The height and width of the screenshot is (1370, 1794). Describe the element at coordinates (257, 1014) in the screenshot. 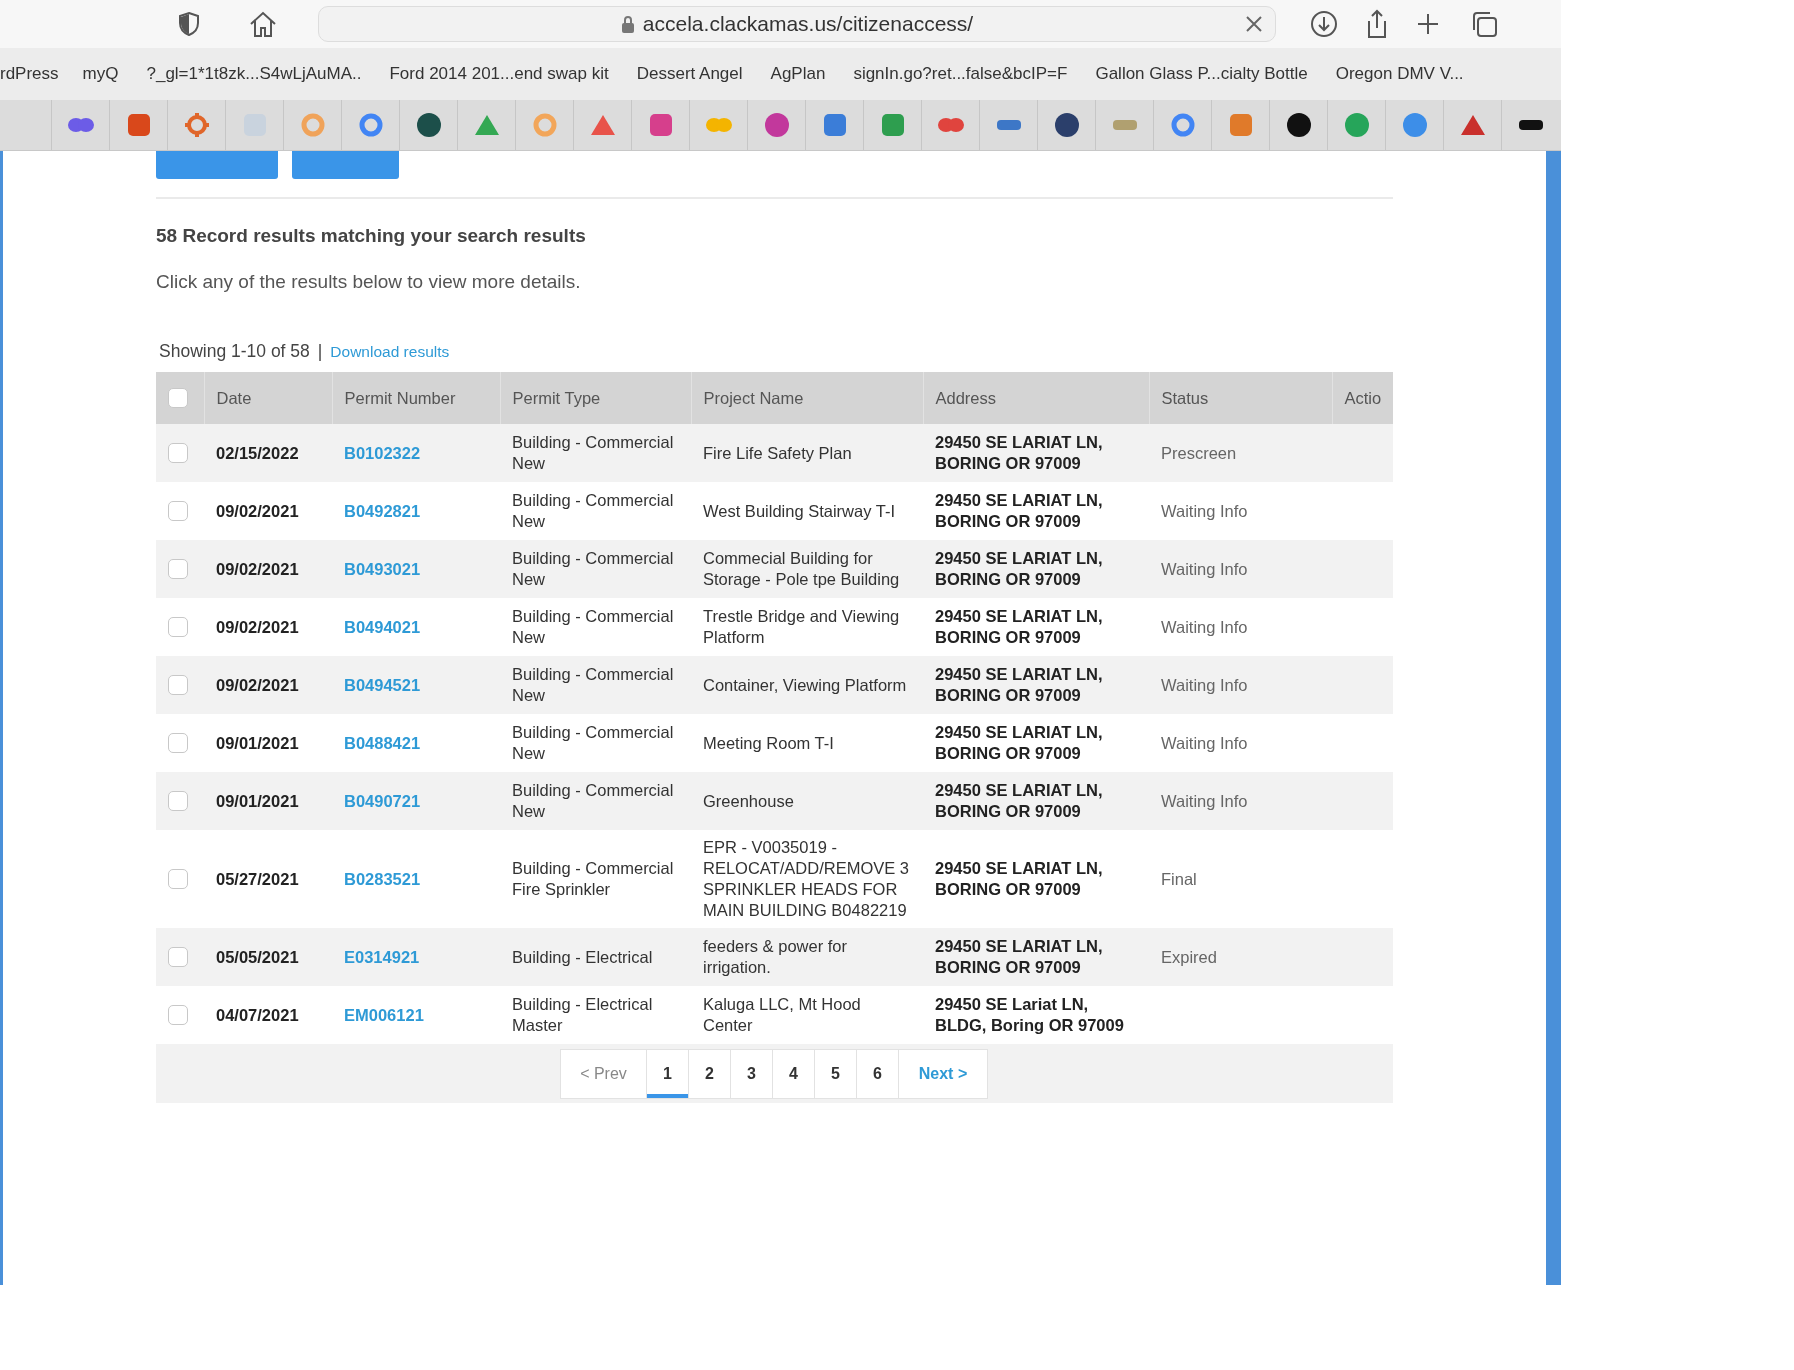

I see `date-text: 04/07/2021` at that location.